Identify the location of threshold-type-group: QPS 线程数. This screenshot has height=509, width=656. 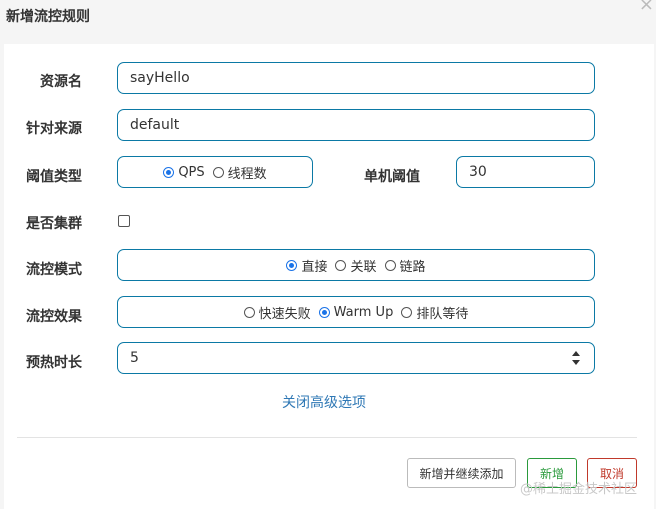
(215, 172).